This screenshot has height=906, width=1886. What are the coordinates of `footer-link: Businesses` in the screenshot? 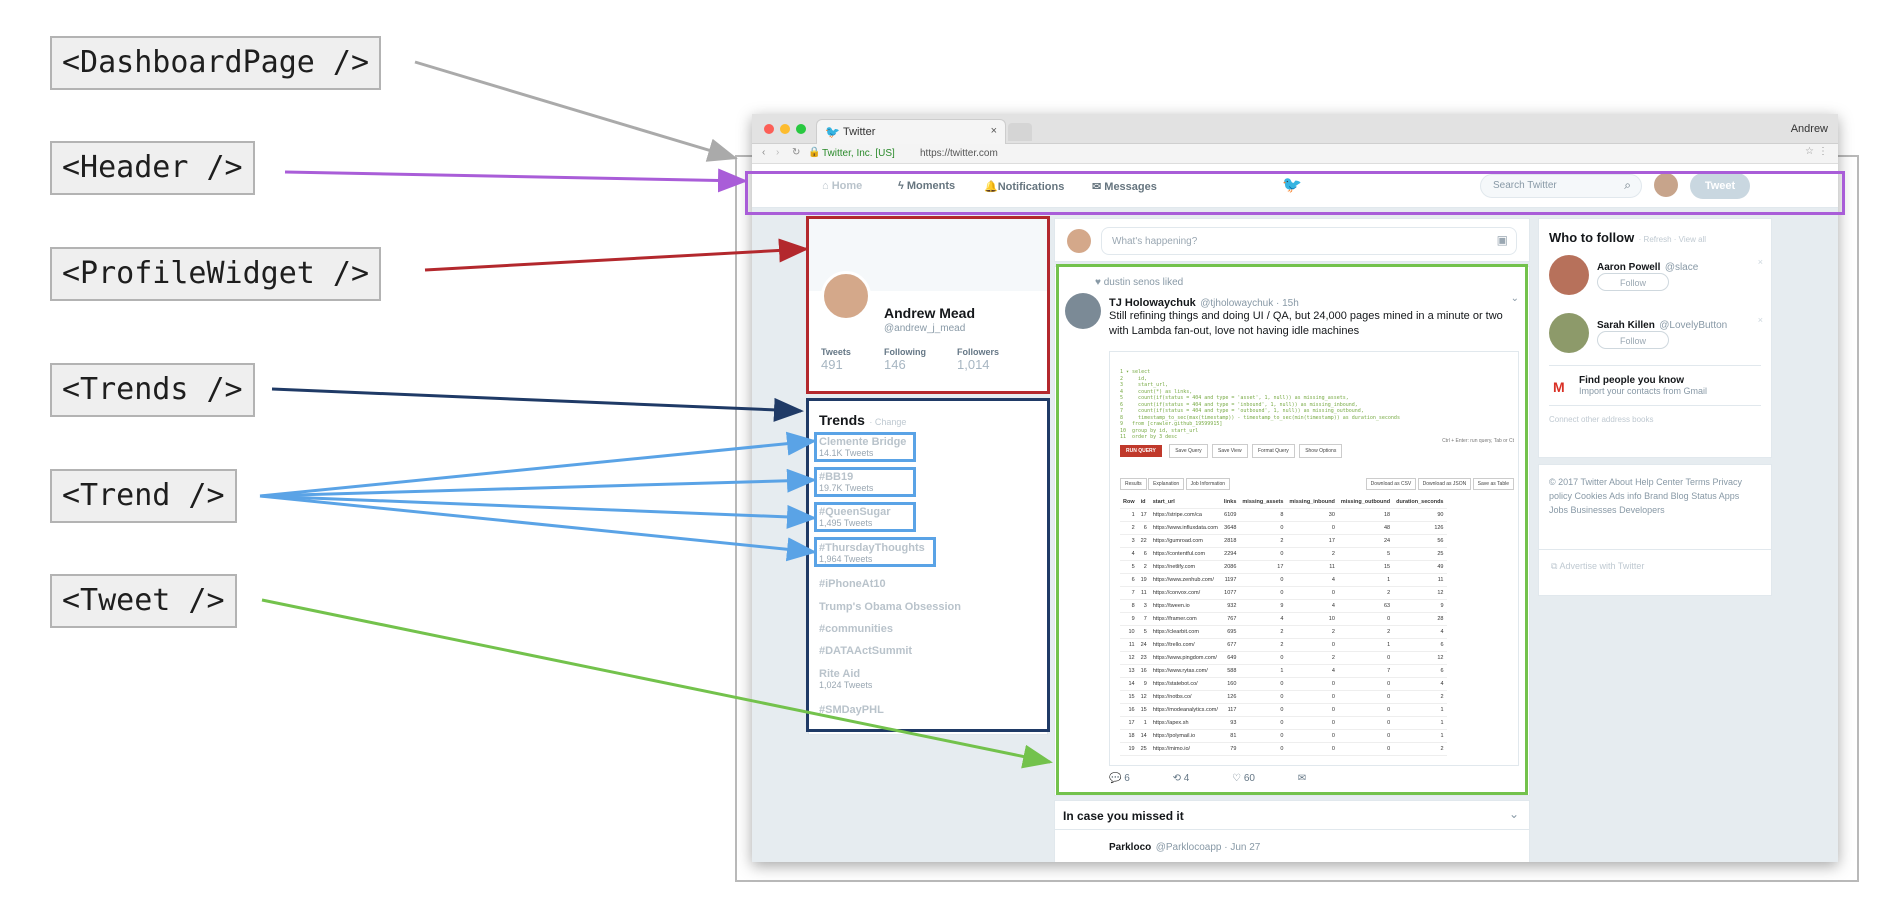 It's located at (1594, 510).